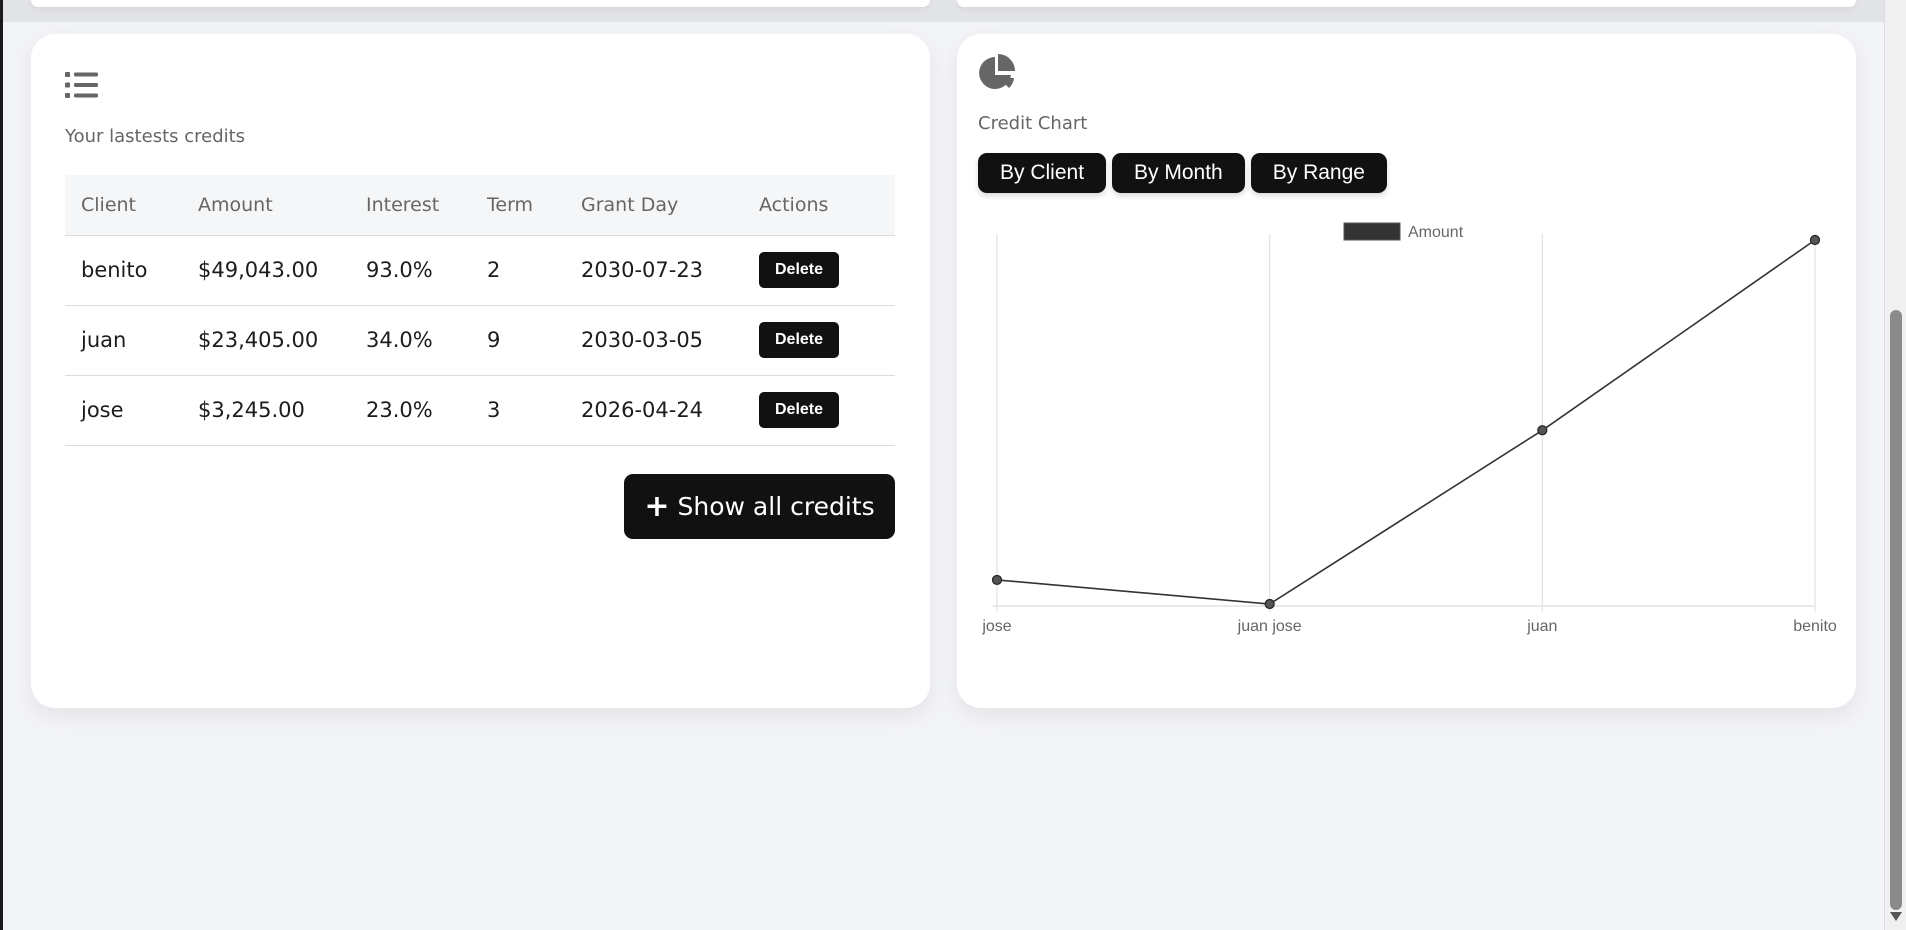  What do you see at coordinates (654, 410) in the screenshot?
I see `cell-grant-day: 2026-04-24` at bounding box center [654, 410].